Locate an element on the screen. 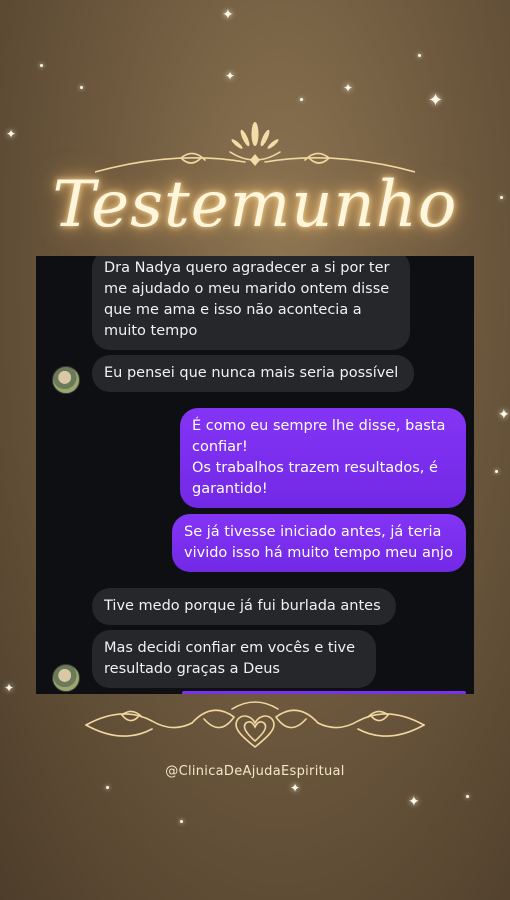  ornament-bottom-icon is located at coordinates (255, 725).